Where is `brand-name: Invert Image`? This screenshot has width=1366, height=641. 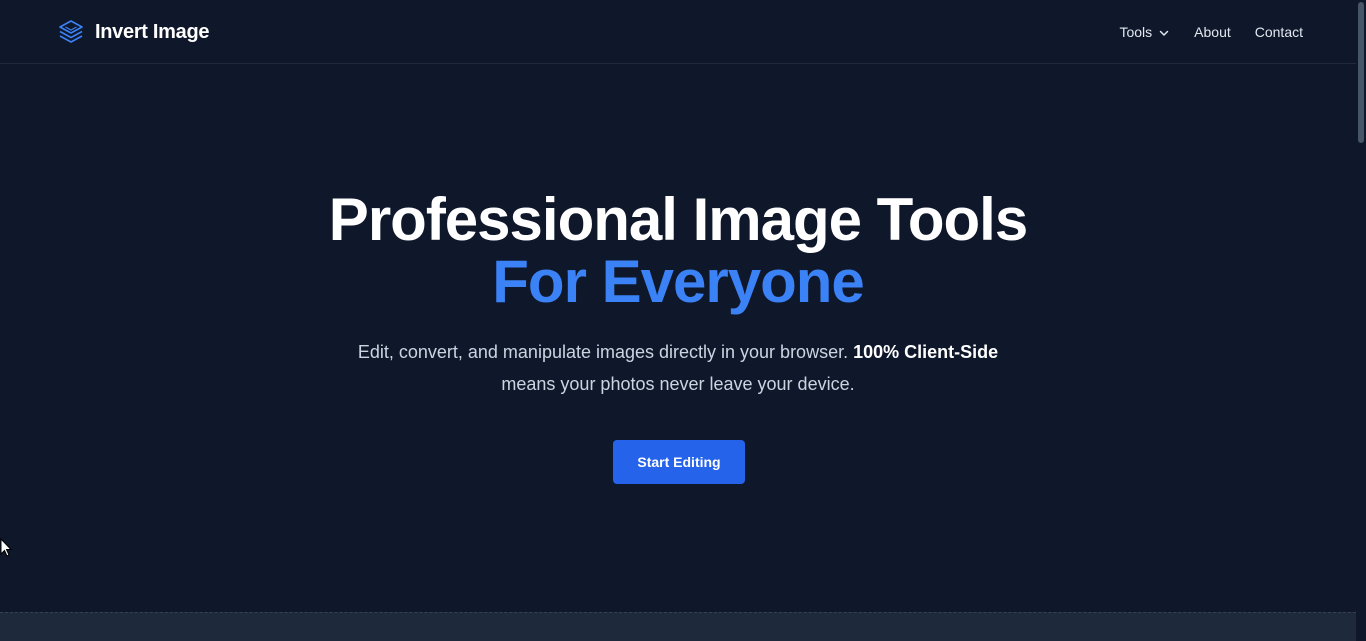
brand-name: Invert Image is located at coordinates (152, 31).